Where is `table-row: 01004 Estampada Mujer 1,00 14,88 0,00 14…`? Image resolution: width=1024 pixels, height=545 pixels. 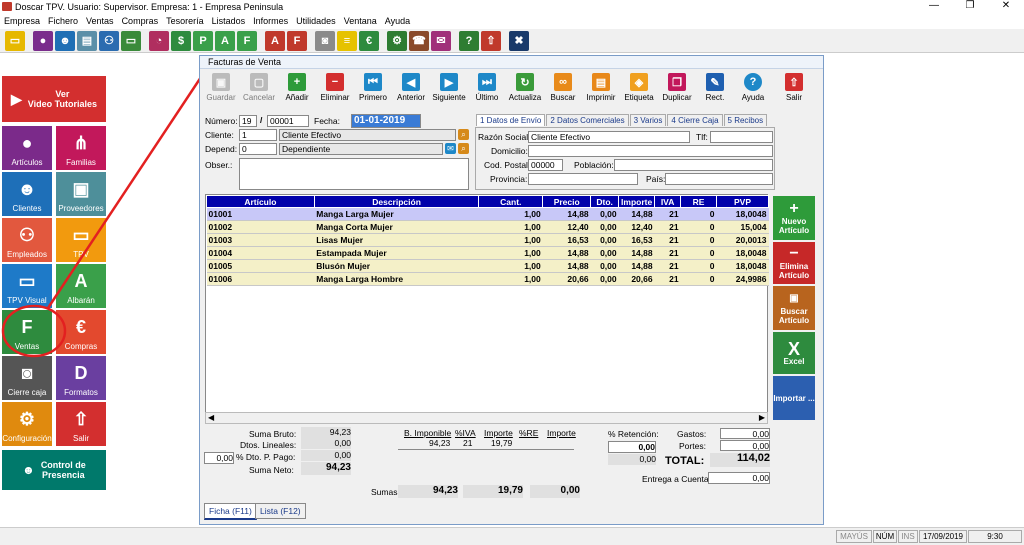 table-row: 01004 Estampada Mujer 1,00 14,88 0,00 14… is located at coordinates (487, 253).